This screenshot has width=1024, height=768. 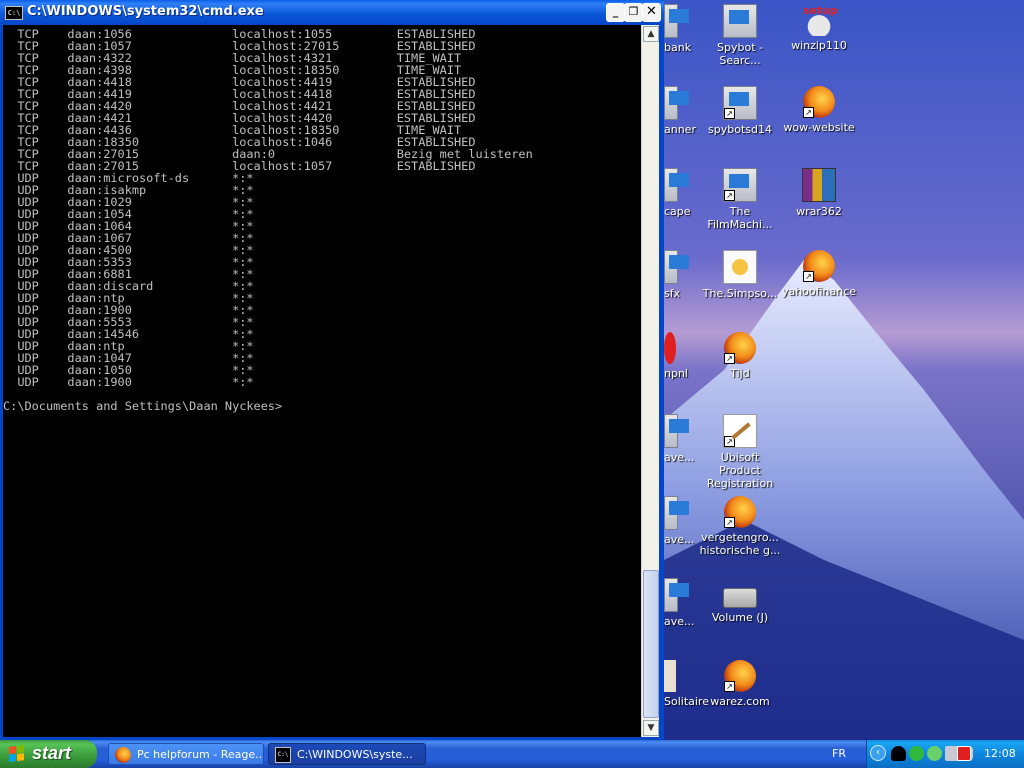 What do you see at coordinates (945, 754) in the screenshot?
I see `system-tray: ‹ 12:08` at bounding box center [945, 754].